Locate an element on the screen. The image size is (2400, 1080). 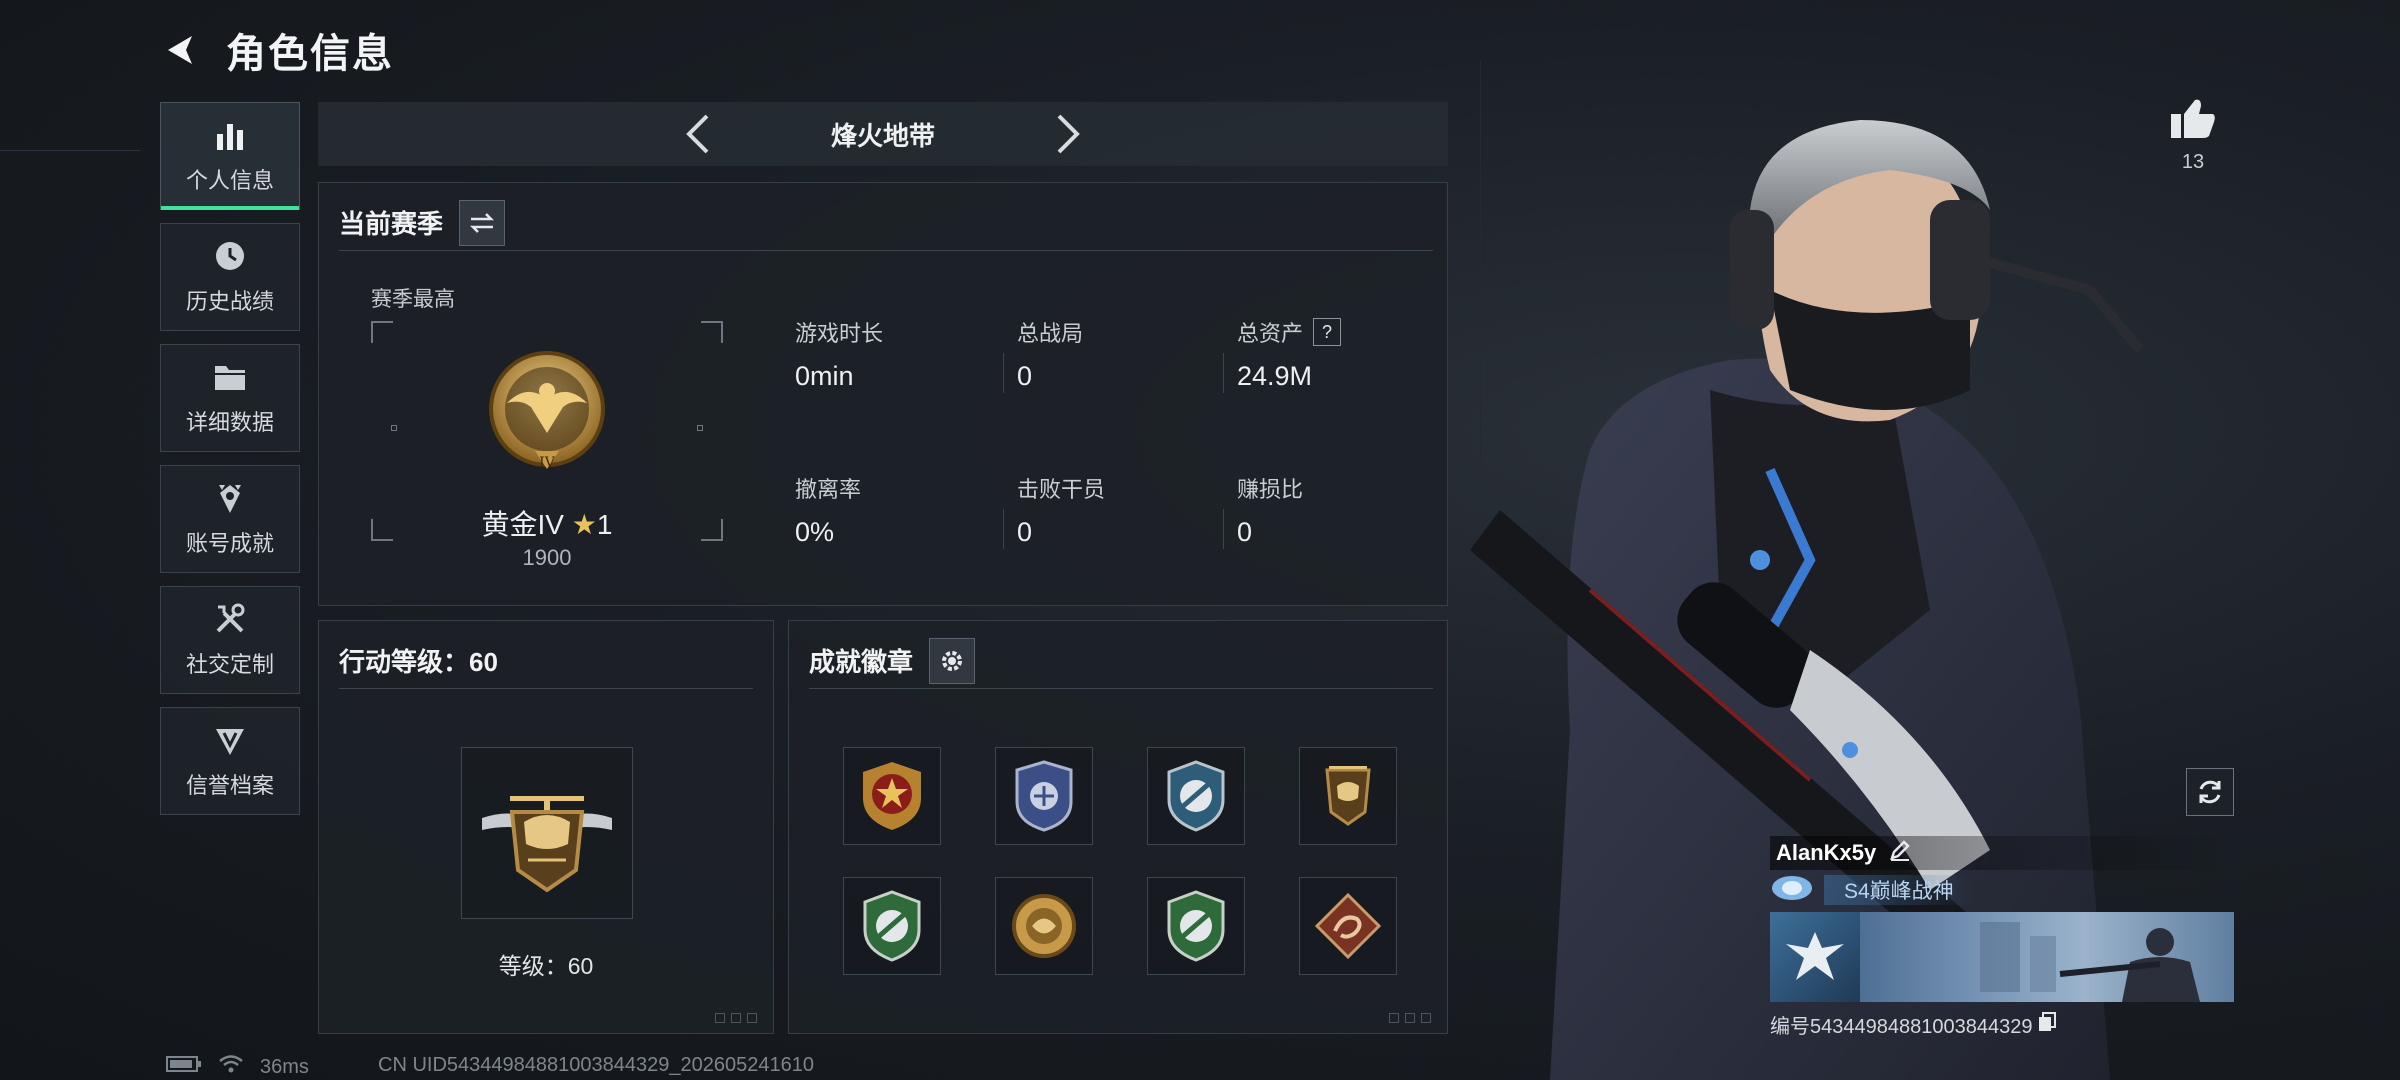
next-mode-button is located at coordinates (1068, 134).